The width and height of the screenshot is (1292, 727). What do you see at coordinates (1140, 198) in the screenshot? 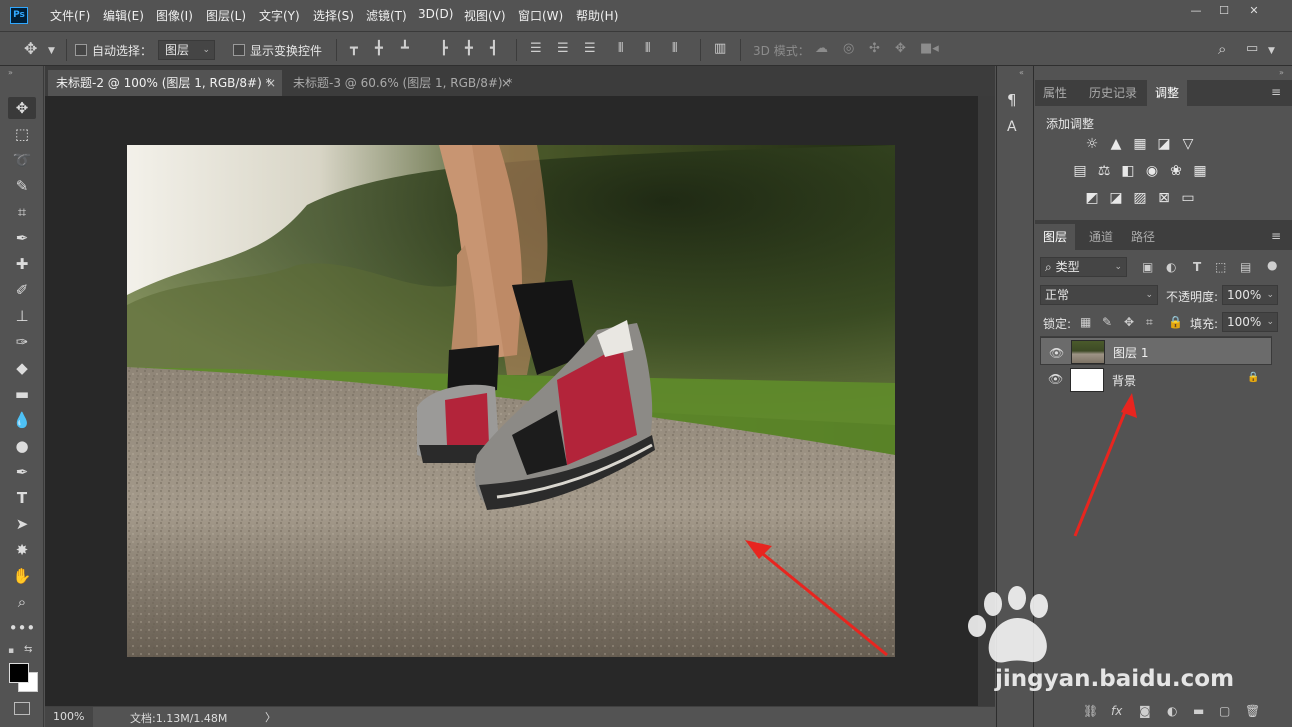
I see `threshold-icon: ▨` at bounding box center [1140, 198].